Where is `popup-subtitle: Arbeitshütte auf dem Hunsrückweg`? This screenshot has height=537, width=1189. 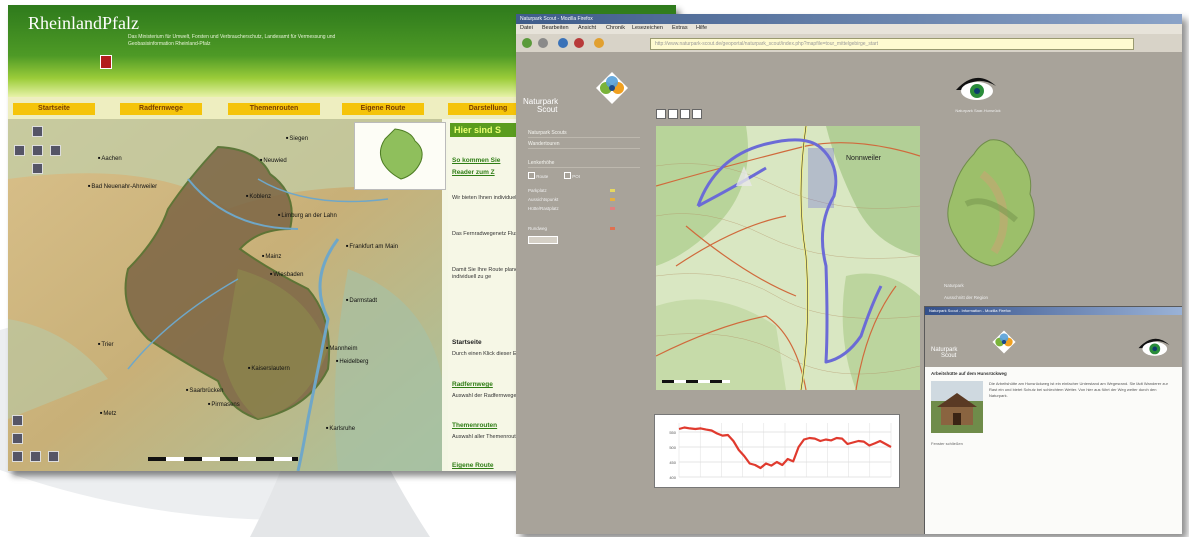
popup-subtitle: Arbeitshütte auf dem Hunsrückweg is located at coordinates (969, 373).